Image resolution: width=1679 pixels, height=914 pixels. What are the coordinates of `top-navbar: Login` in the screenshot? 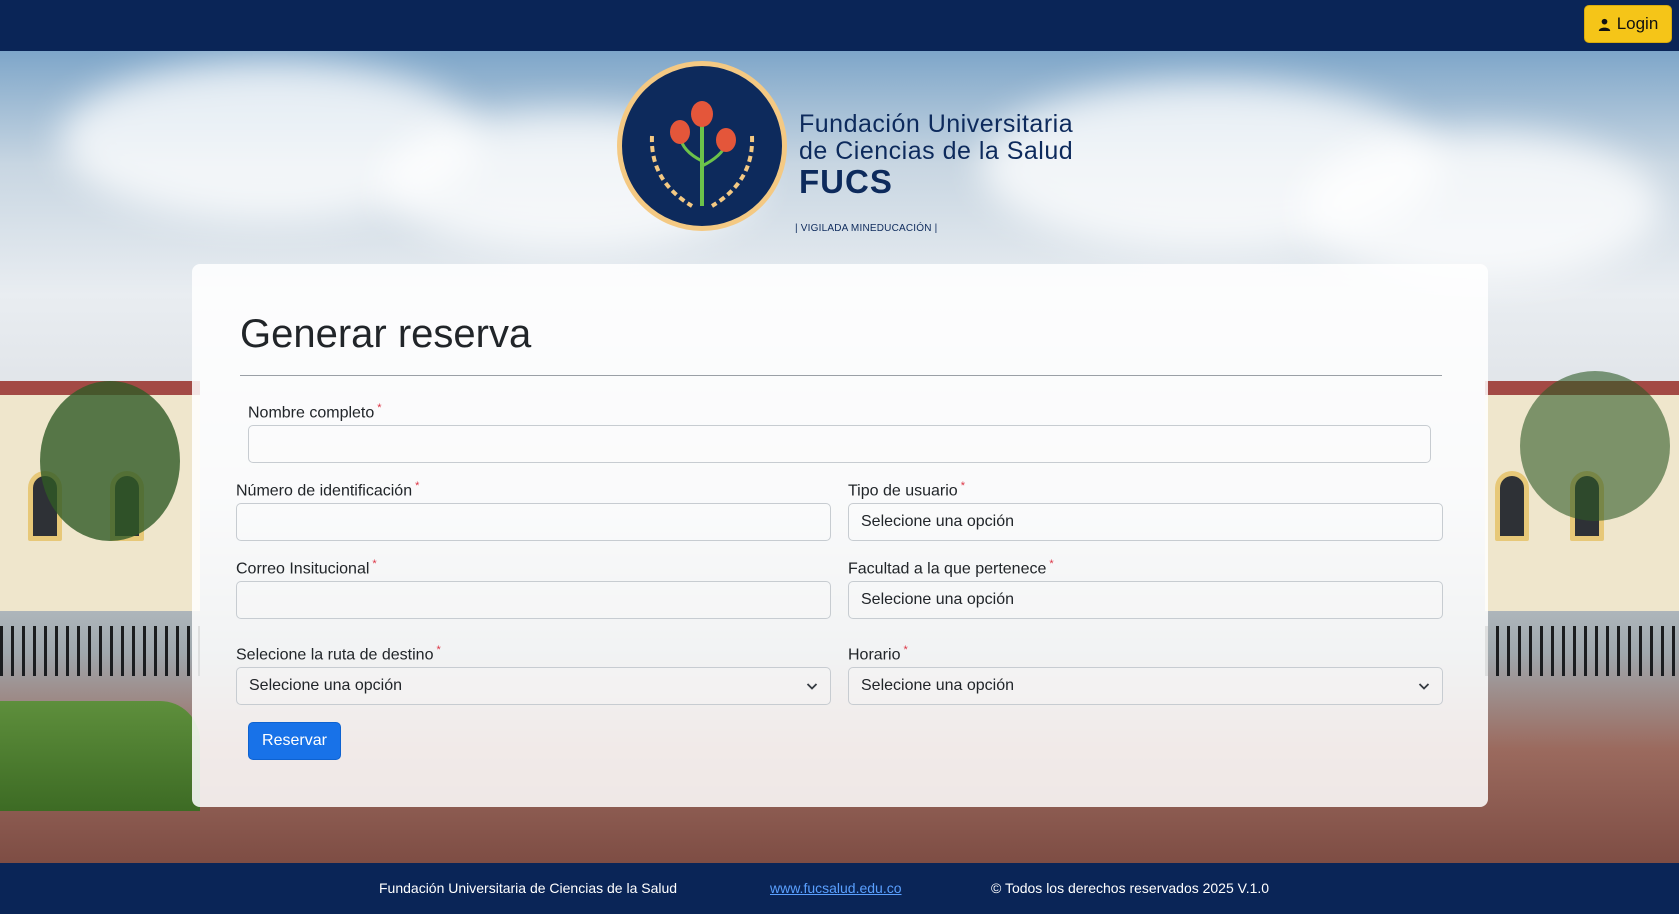 It's located at (839, 25).